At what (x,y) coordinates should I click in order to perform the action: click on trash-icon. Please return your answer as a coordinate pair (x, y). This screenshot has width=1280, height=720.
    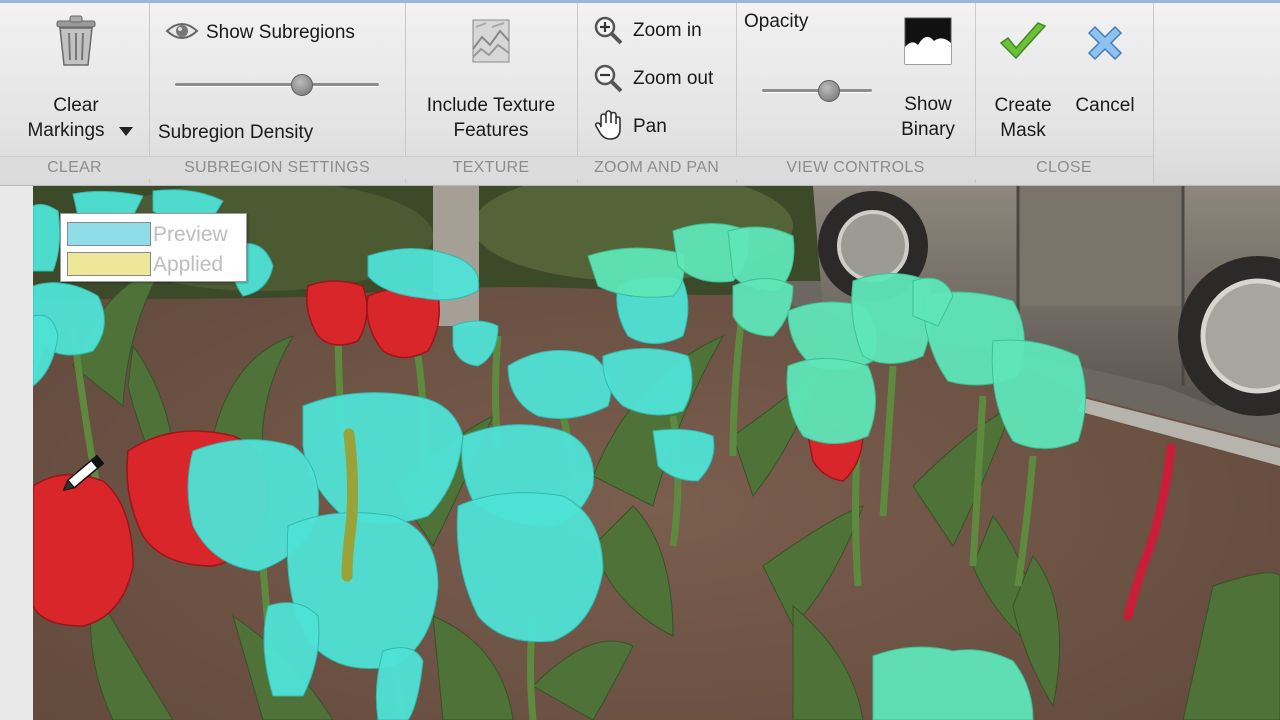
    Looking at the image, I should click on (76, 40).